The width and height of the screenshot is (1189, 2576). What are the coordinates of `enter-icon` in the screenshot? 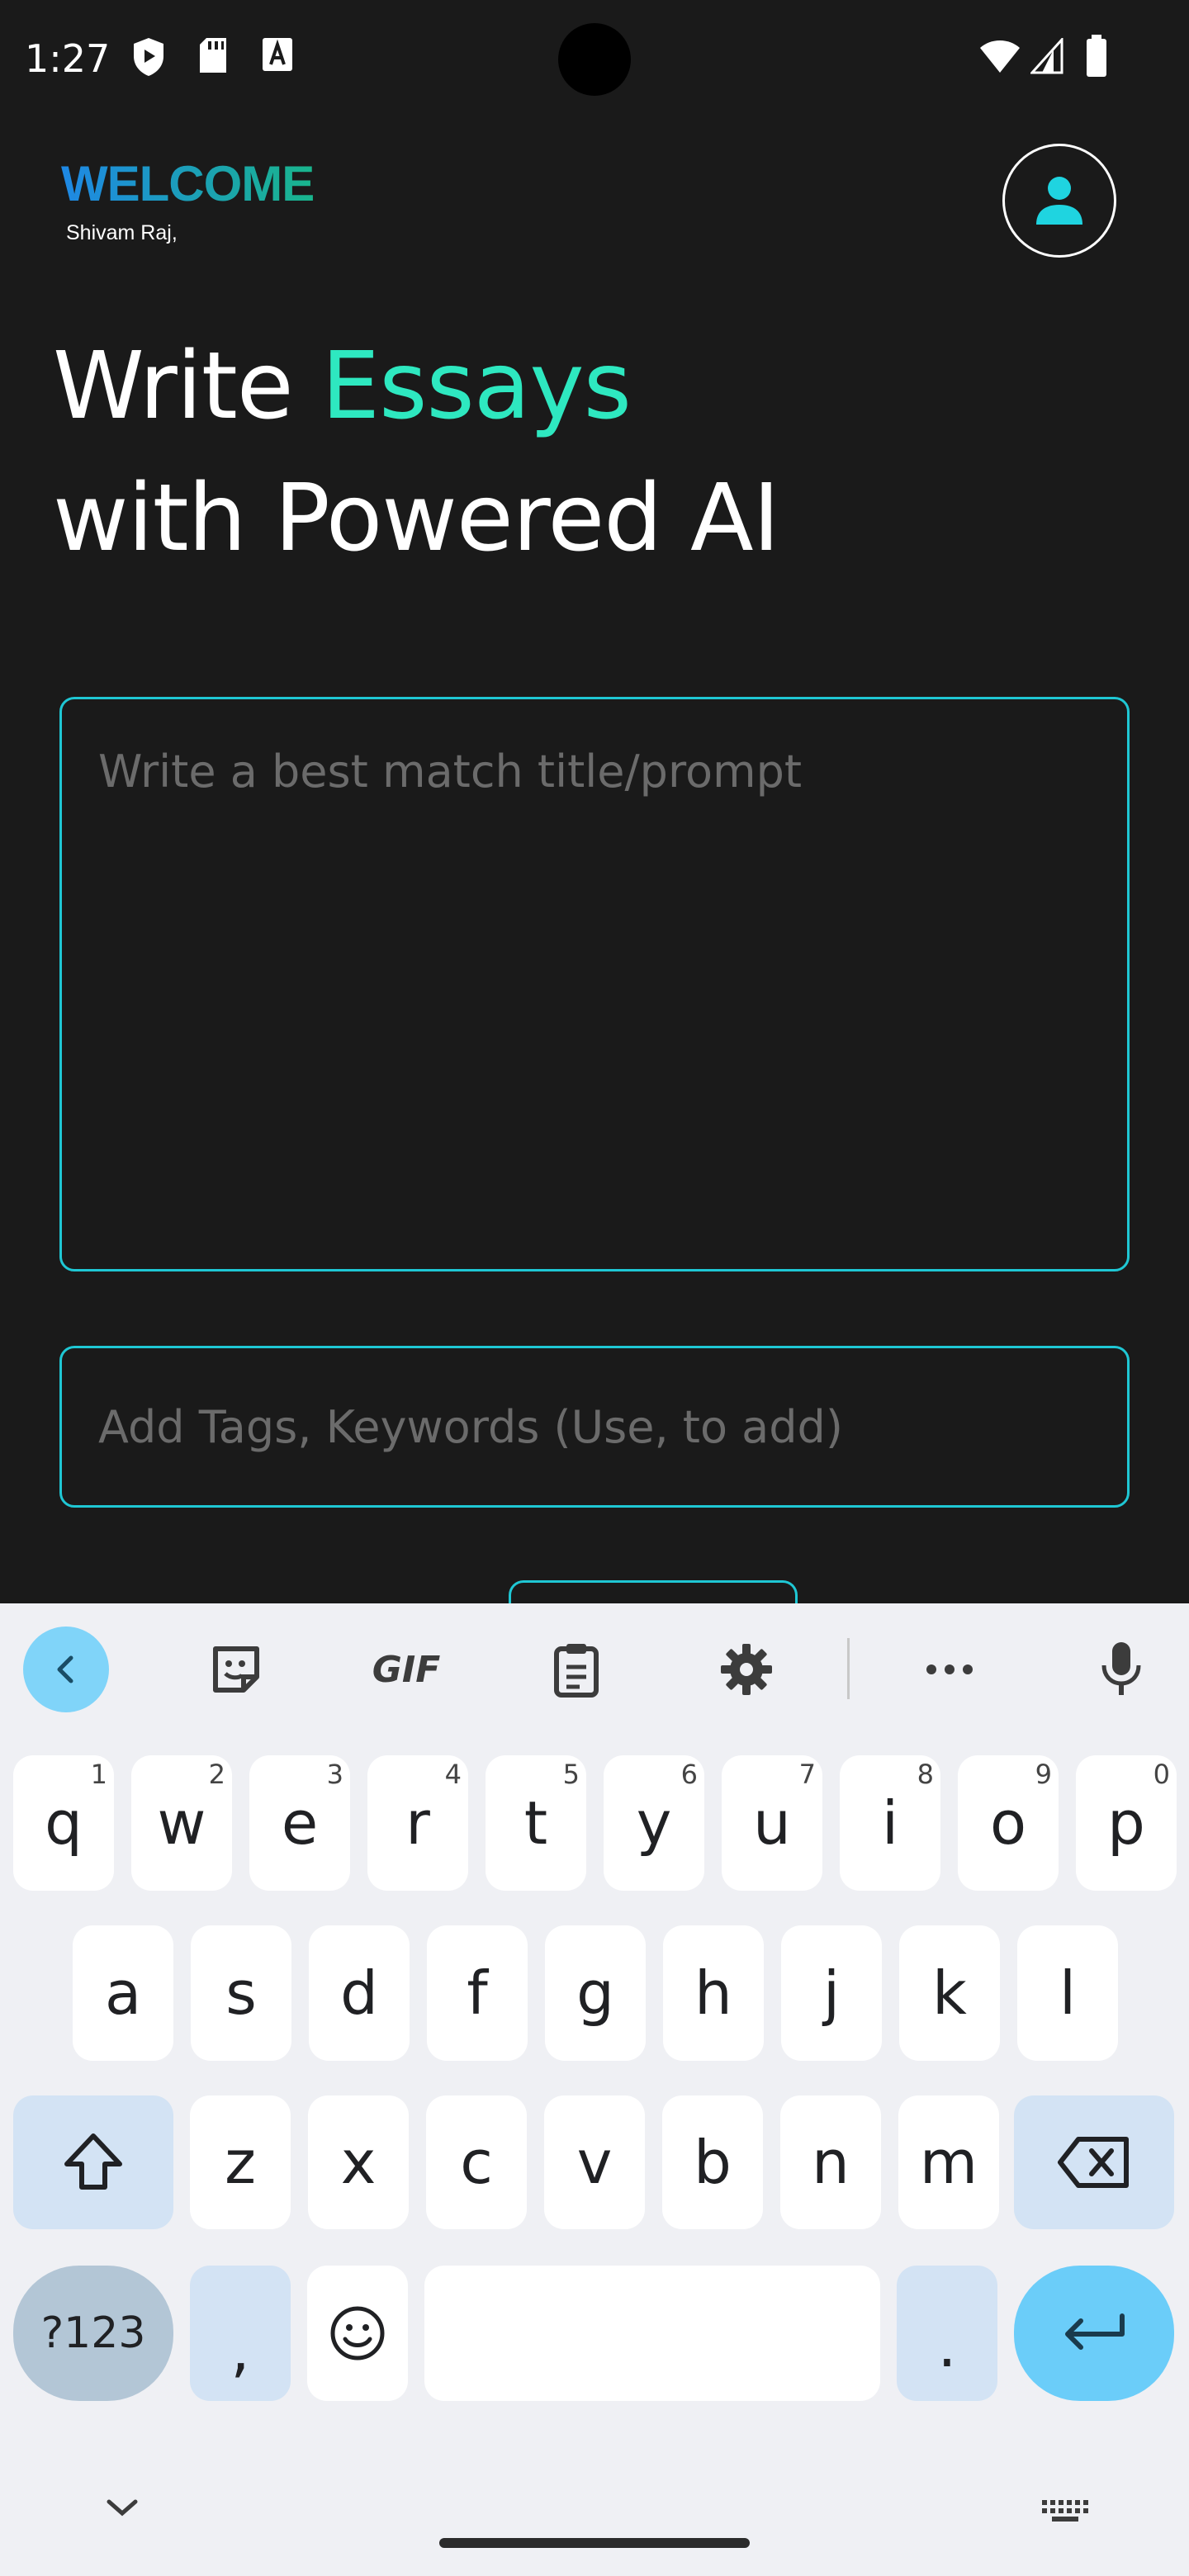 It's located at (1095, 2331).